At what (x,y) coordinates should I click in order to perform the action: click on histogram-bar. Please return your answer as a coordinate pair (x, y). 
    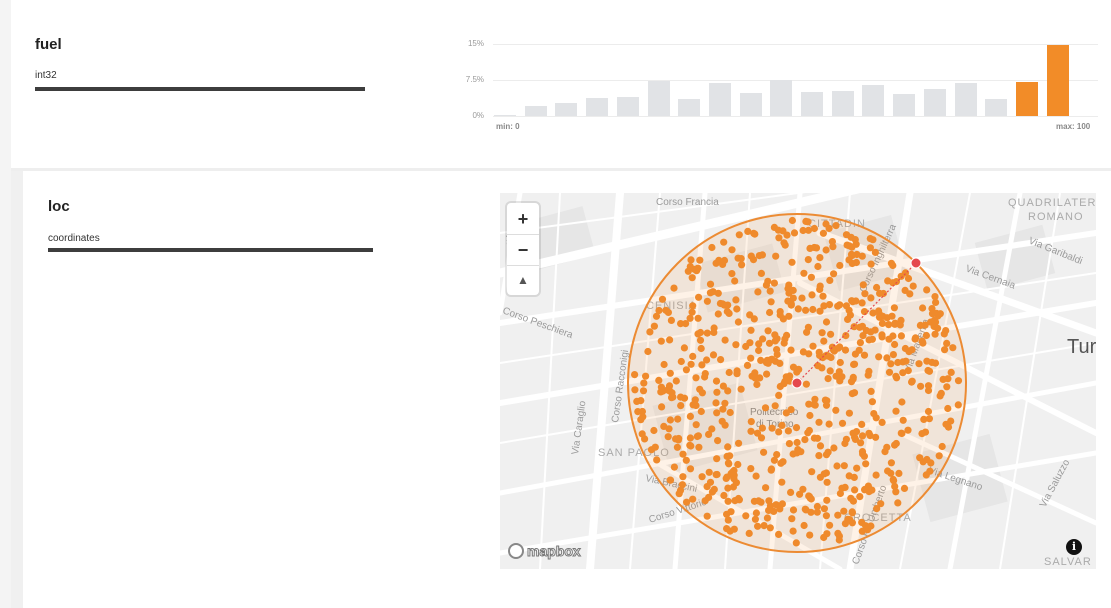
    Looking at the image, I should click on (904, 105).